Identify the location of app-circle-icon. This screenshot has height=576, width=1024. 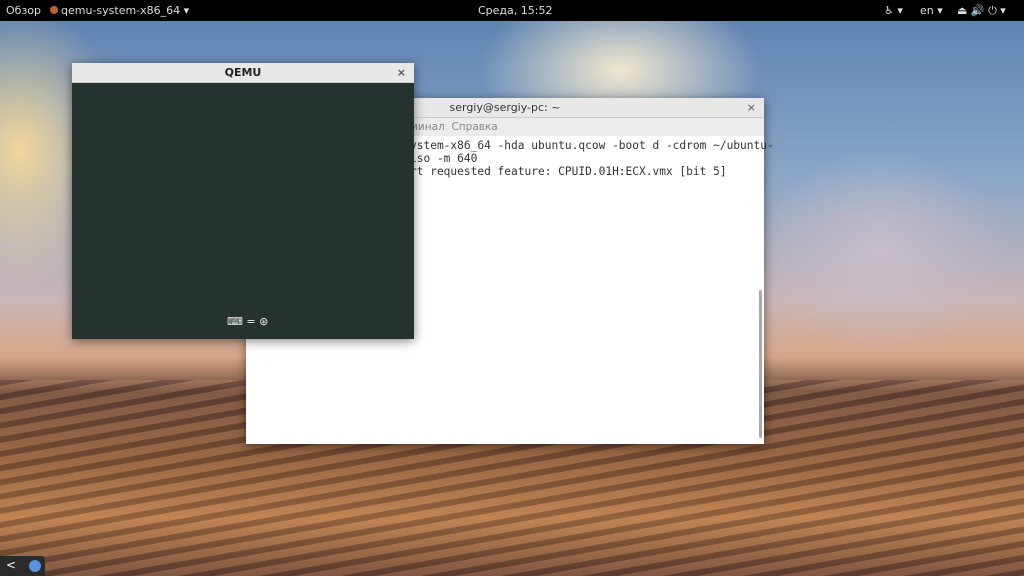
(35, 566).